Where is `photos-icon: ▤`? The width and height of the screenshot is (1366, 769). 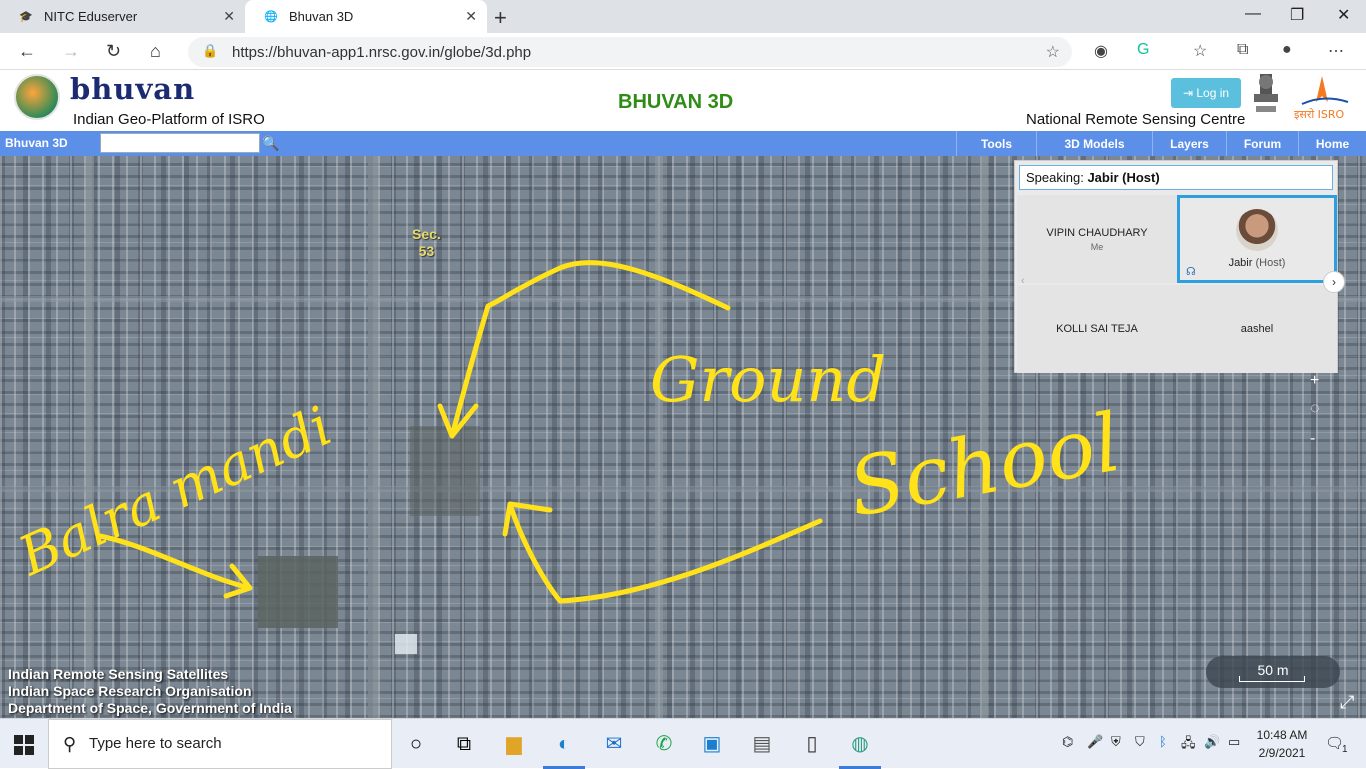
photos-icon: ▤ is located at coordinates (762, 744).